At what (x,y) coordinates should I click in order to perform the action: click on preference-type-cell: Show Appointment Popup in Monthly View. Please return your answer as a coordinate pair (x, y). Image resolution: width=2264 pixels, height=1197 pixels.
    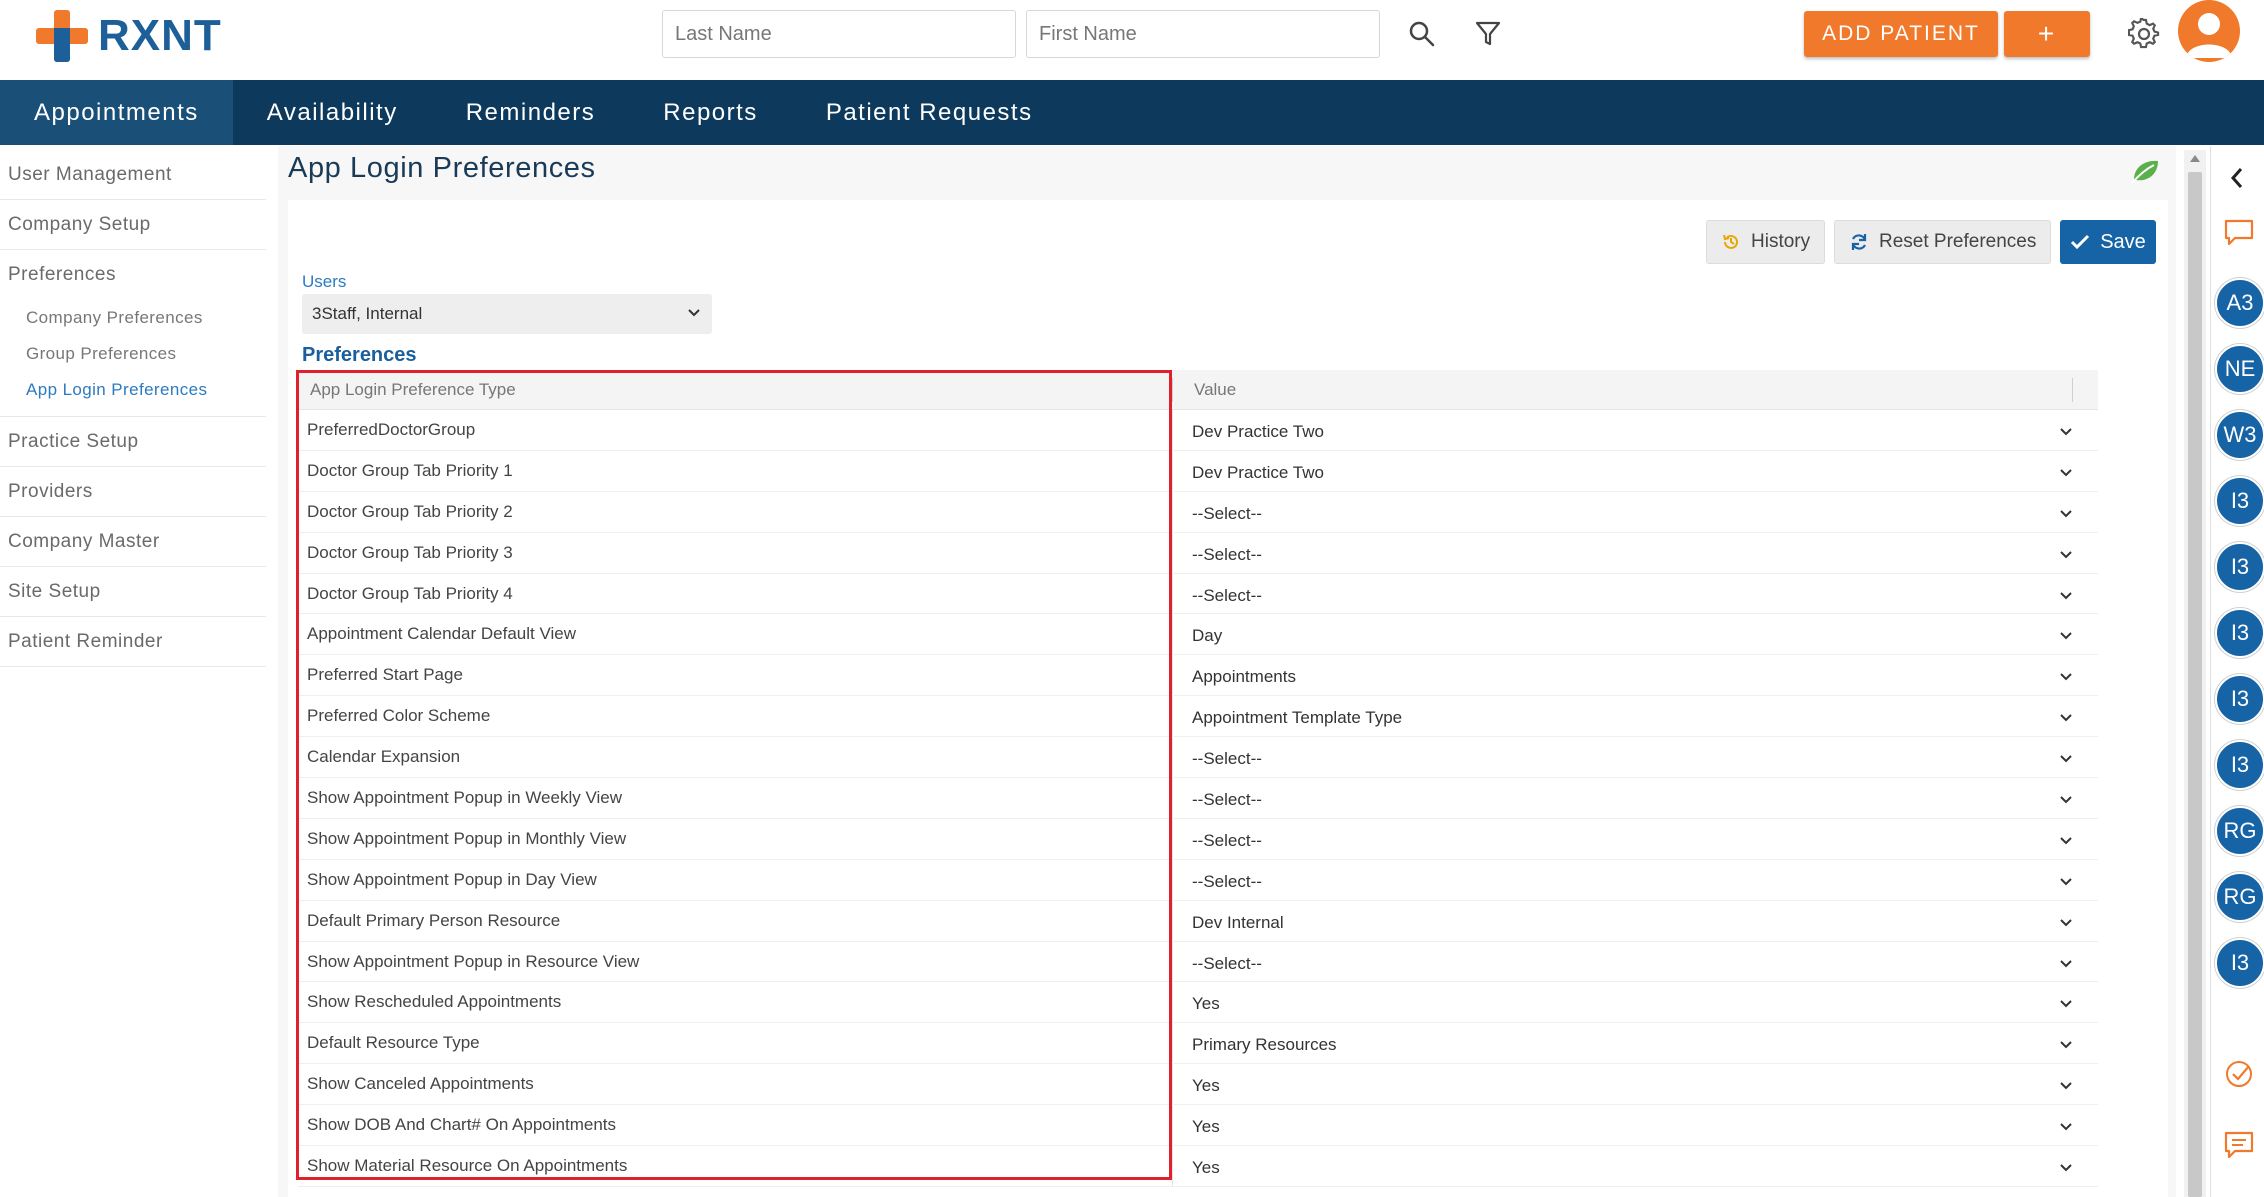
    Looking at the image, I should click on (467, 838).